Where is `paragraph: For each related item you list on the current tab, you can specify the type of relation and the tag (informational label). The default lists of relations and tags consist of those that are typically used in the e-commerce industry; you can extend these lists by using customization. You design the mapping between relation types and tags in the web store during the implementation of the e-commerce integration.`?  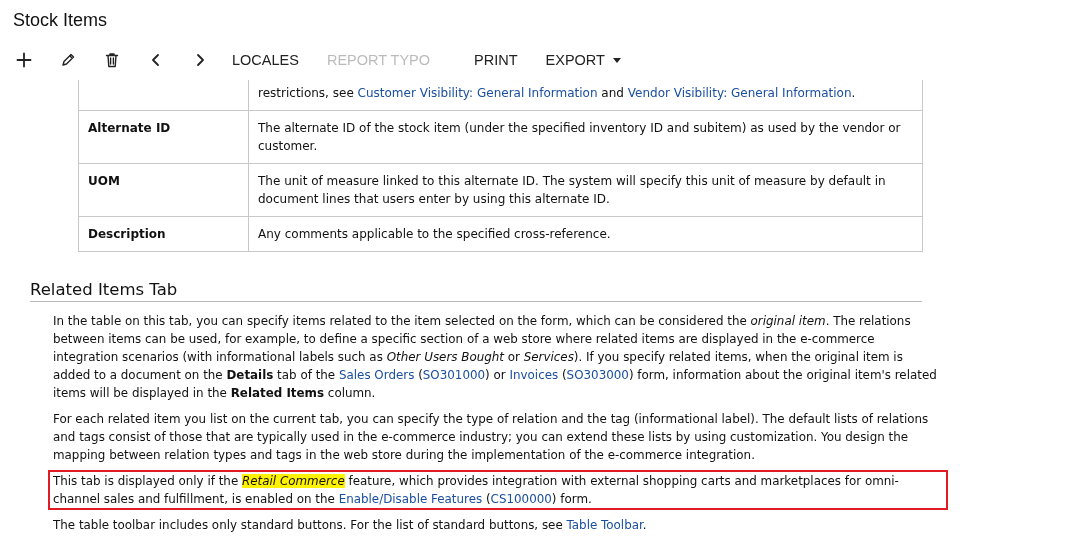
paragraph: For each related item you list on the current tab, you can specify the type of relation and the tag (informational label). The default lists of relations and tags consist of those that are typically used in the e-commerce industry; you can extend these lists by using customization. You design the mapping between relation types and tags in the web store during the implementation of the e-commerce integration. is located at coordinates (491, 437).